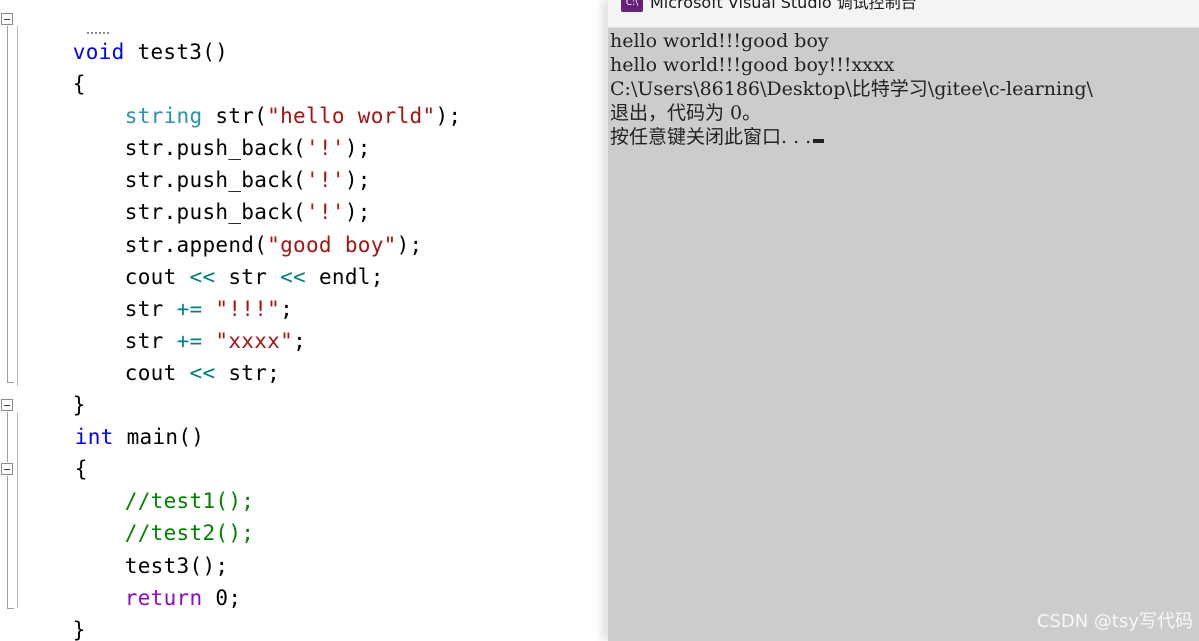 Image resolution: width=1199 pixels, height=641 pixels. What do you see at coordinates (202, 373) in the screenshot?
I see `stream-operator: <<` at bounding box center [202, 373].